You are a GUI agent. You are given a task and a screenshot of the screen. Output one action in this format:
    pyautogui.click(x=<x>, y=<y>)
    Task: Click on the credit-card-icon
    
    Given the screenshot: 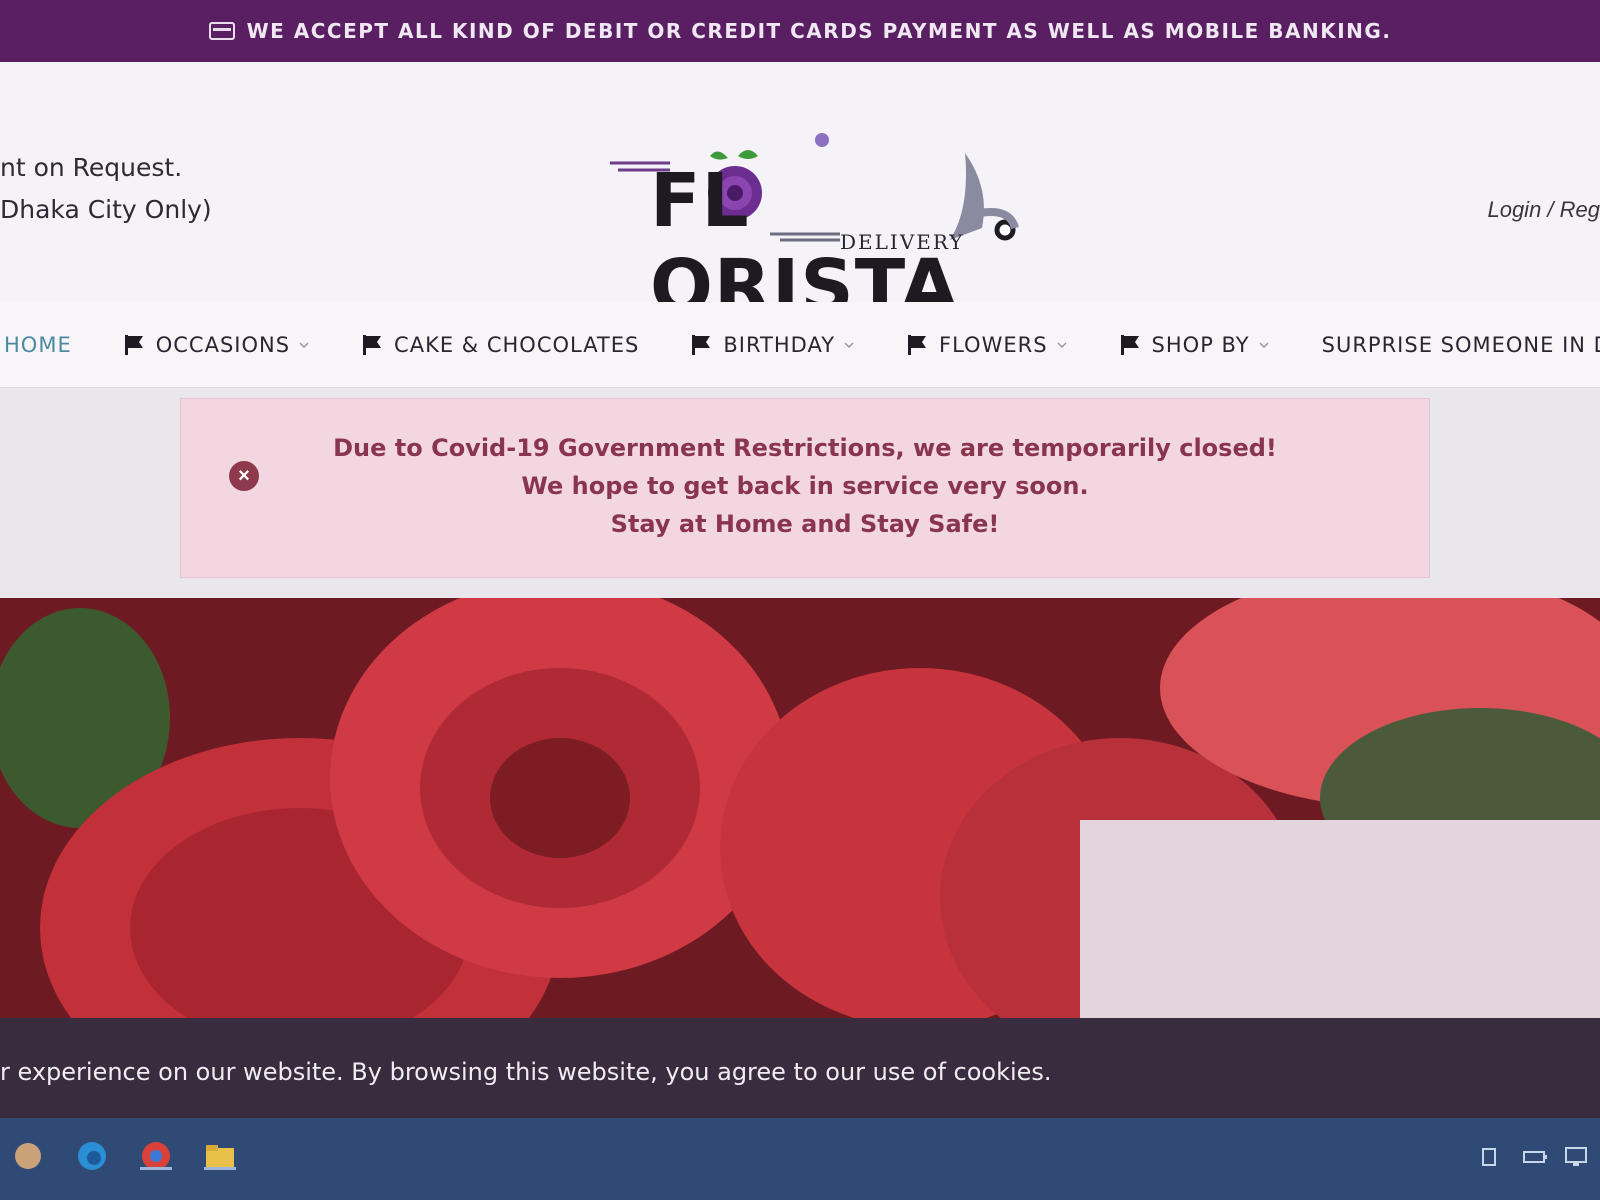 What is the action you would take?
    pyautogui.click(x=221, y=31)
    